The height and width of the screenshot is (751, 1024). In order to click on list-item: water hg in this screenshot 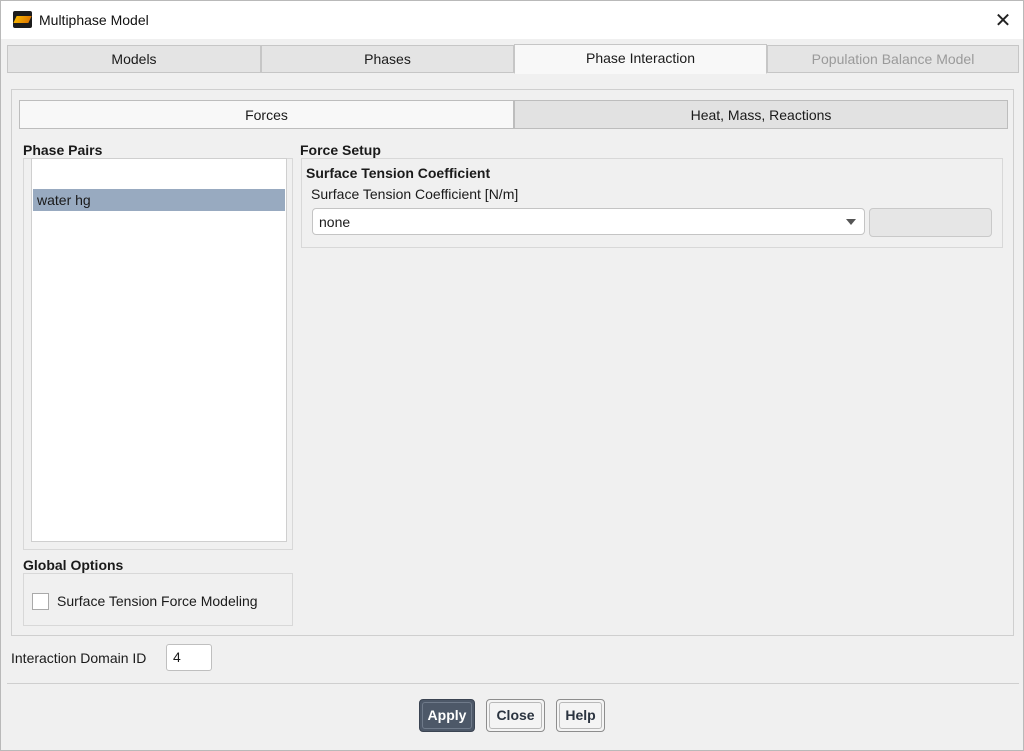, I will do `click(159, 200)`.